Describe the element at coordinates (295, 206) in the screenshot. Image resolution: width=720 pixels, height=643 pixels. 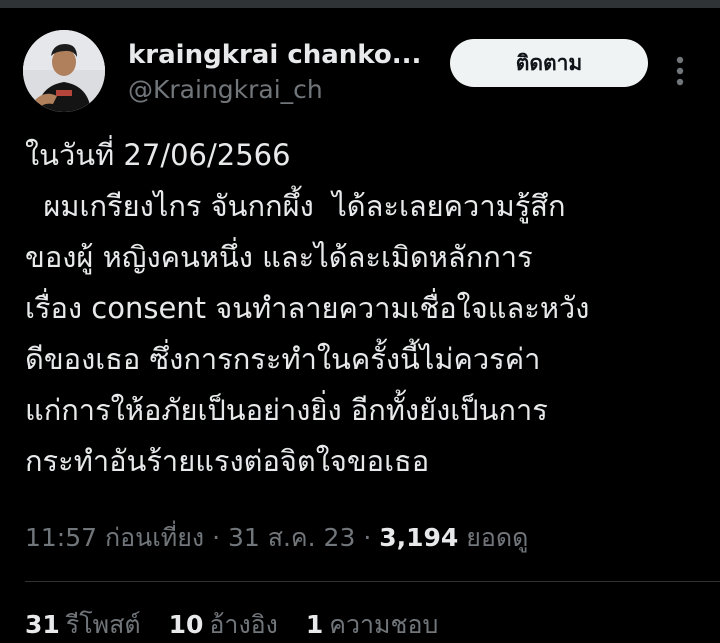
I see `tweet-text-line: ผมเกรียงไกร จันกกผึ้ง ได้ละเลยความรู้สึก` at that location.